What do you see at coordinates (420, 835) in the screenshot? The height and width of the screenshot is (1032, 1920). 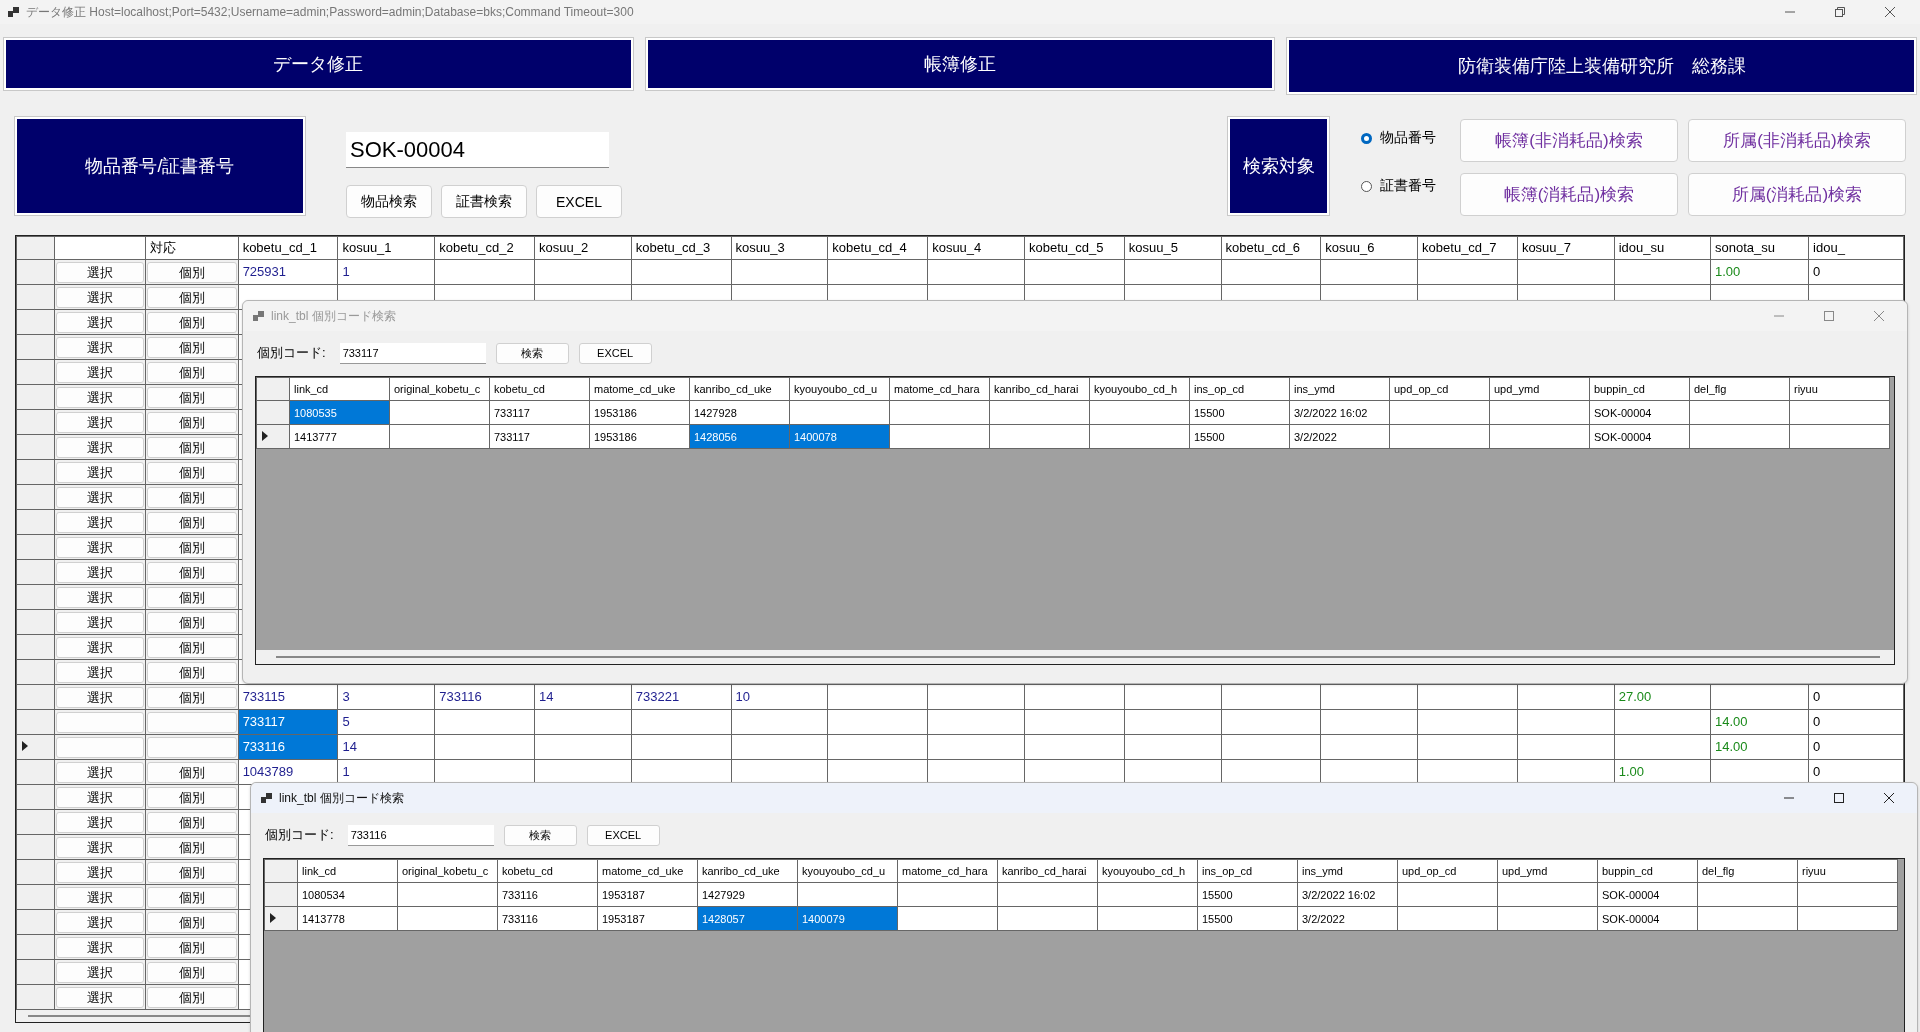 I see `code-field: 733116` at bounding box center [420, 835].